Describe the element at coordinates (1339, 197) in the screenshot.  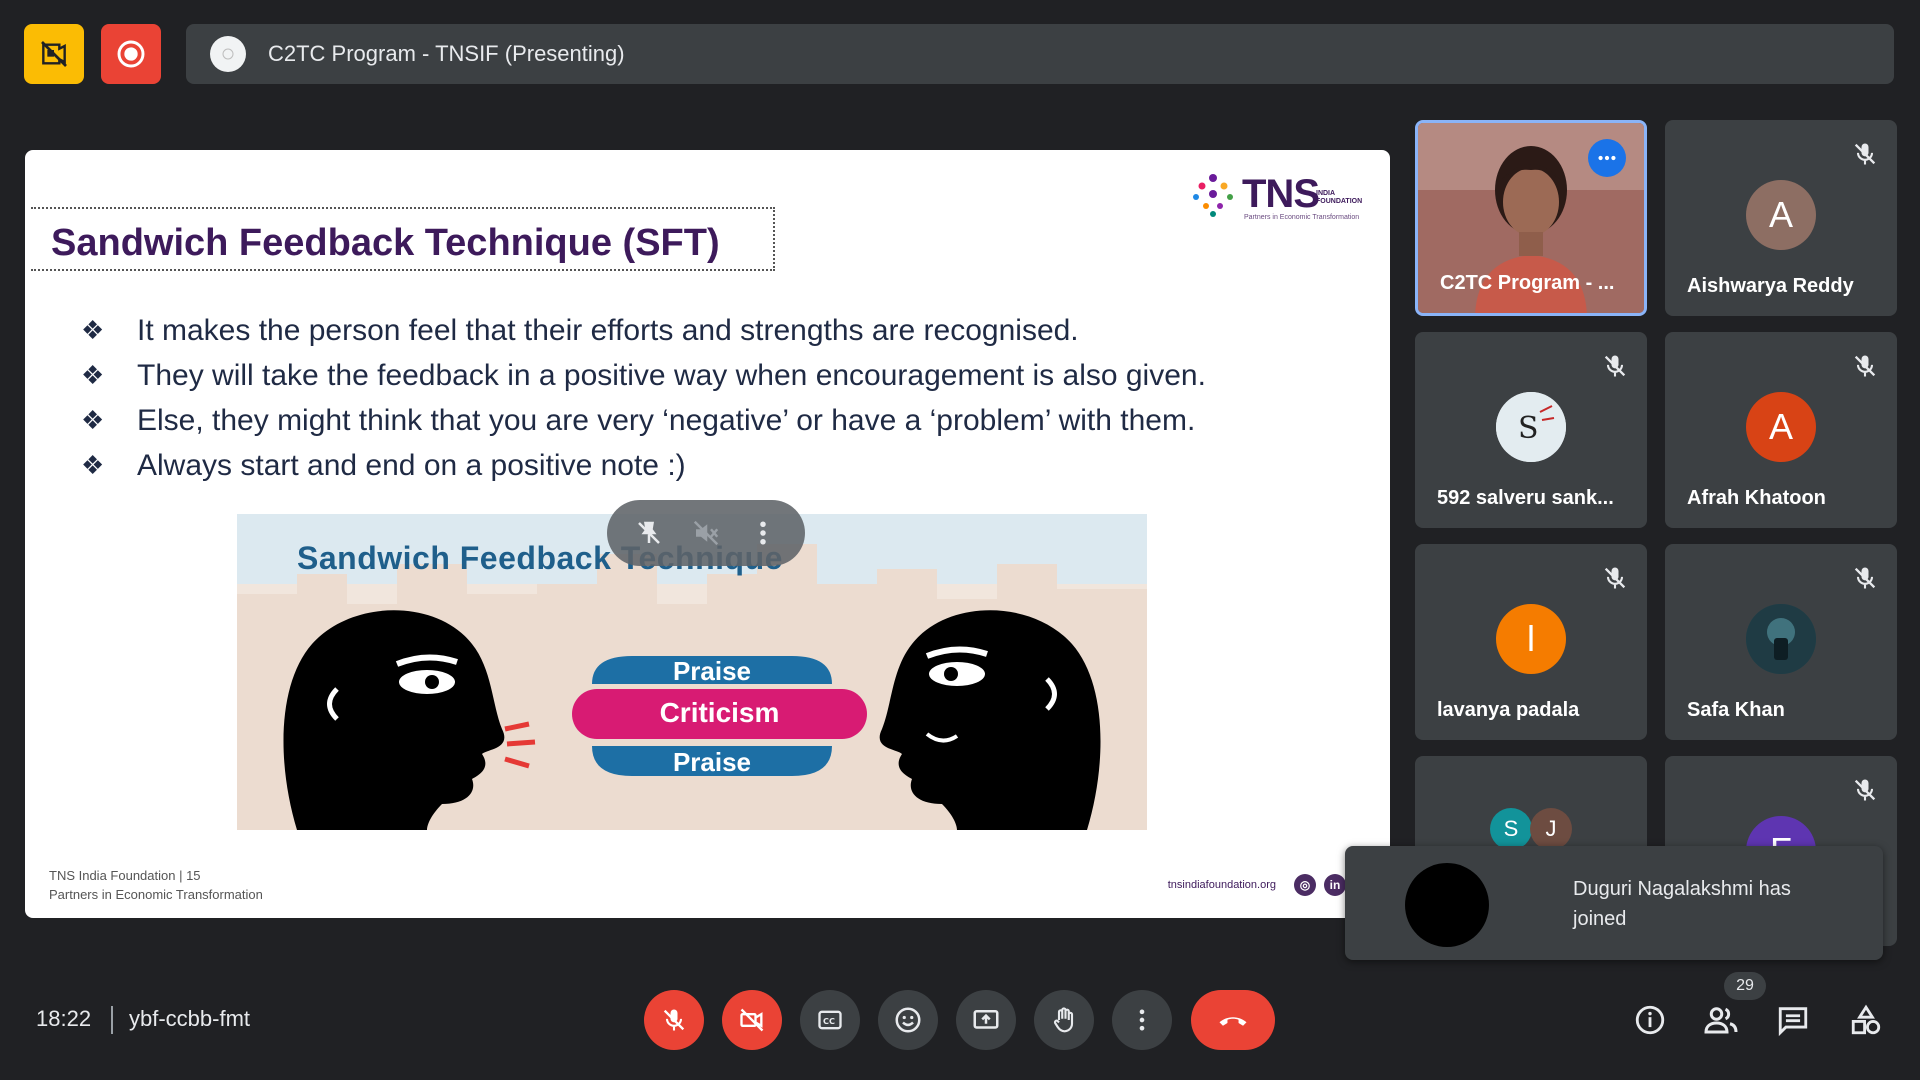
I see `tns-logo-subtext: INDIA FOUNDATION` at that location.